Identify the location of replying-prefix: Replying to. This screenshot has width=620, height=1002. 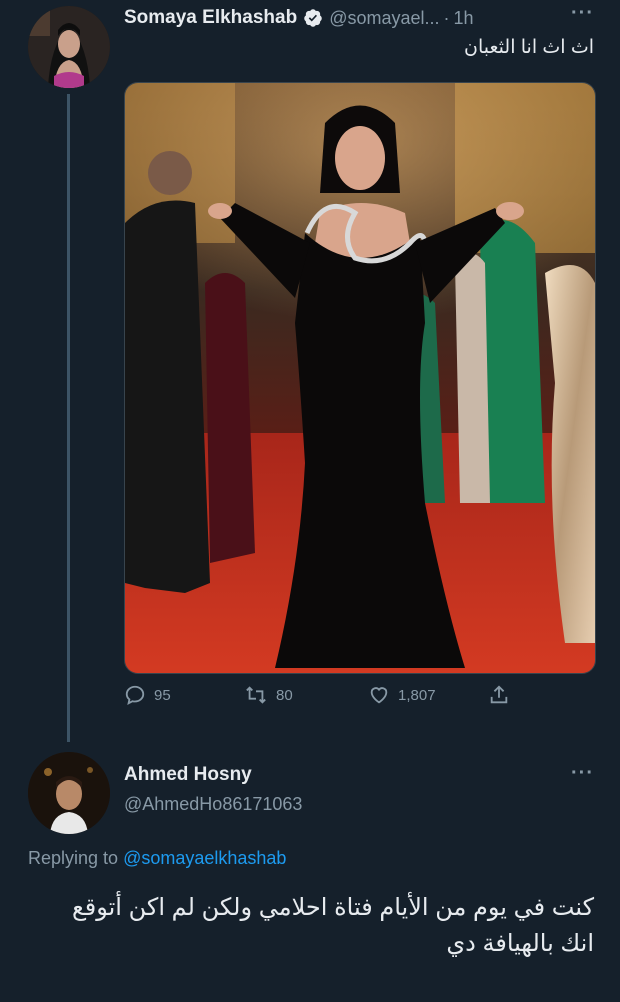
(73, 858).